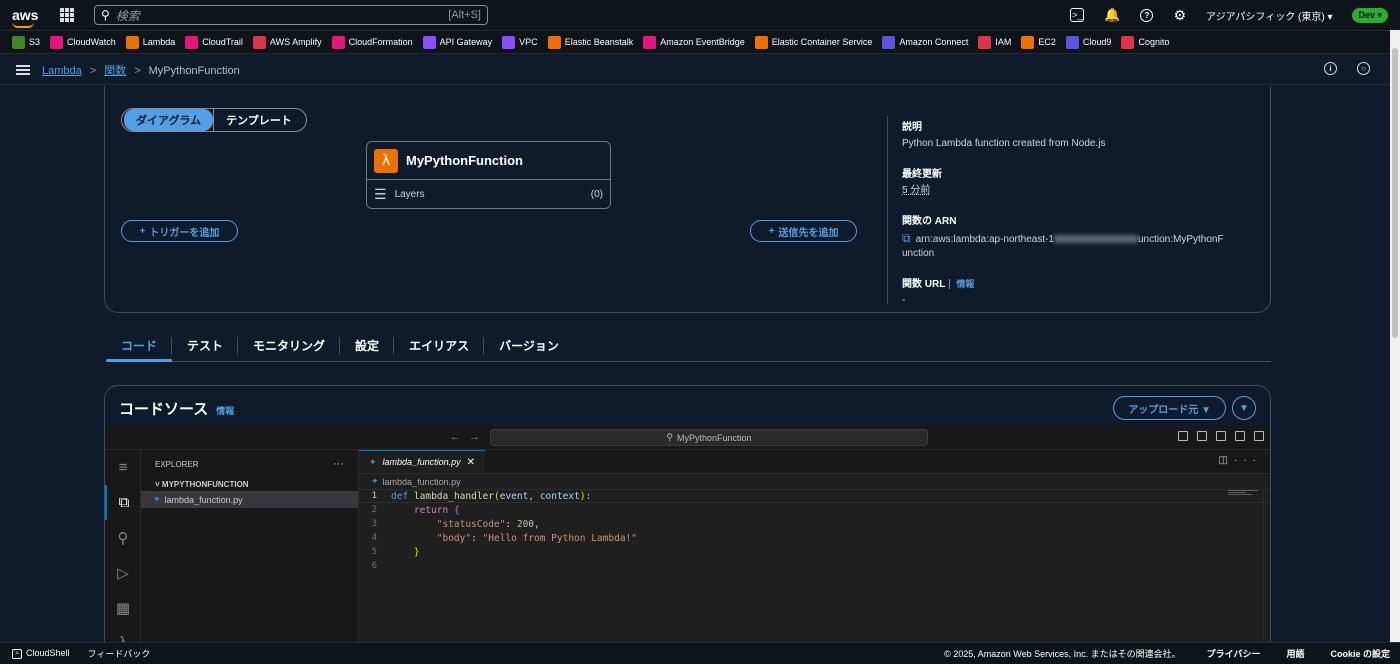 The image size is (1400, 664). What do you see at coordinates (41, 653) in the screenshot?
I see `cloudshell-link: > CloudShell` at bounding box center [41, 653].